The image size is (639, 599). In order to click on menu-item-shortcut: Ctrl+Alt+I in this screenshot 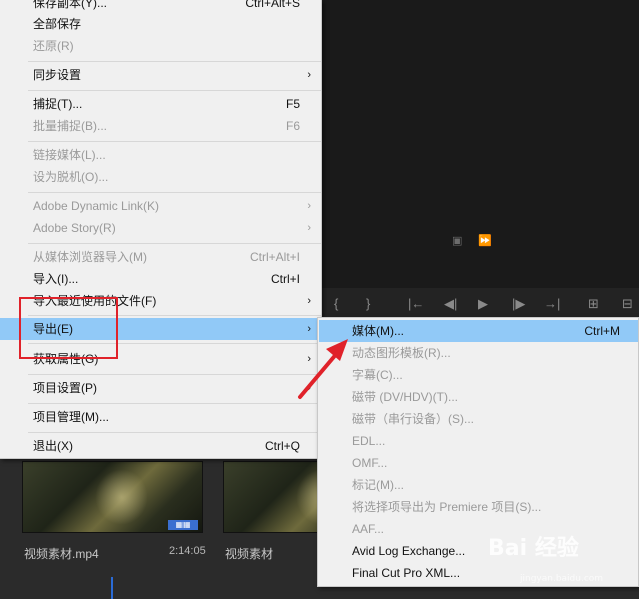, I will do `click(274, 257)`.